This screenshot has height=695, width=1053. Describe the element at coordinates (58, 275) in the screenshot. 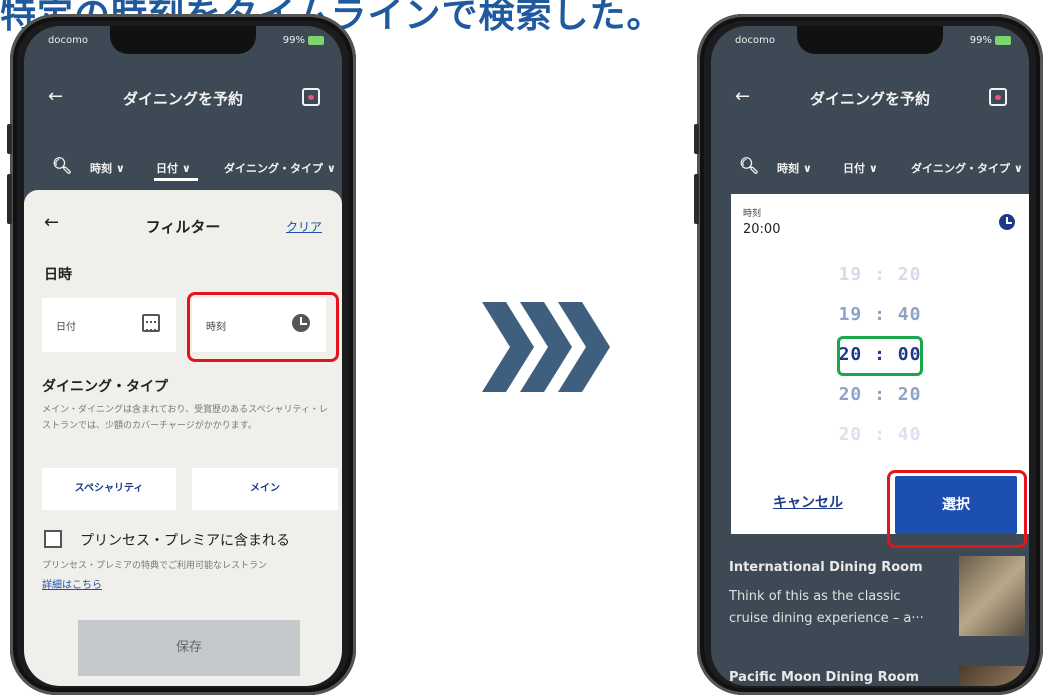

I see `section-datetime: 日時` at that location.